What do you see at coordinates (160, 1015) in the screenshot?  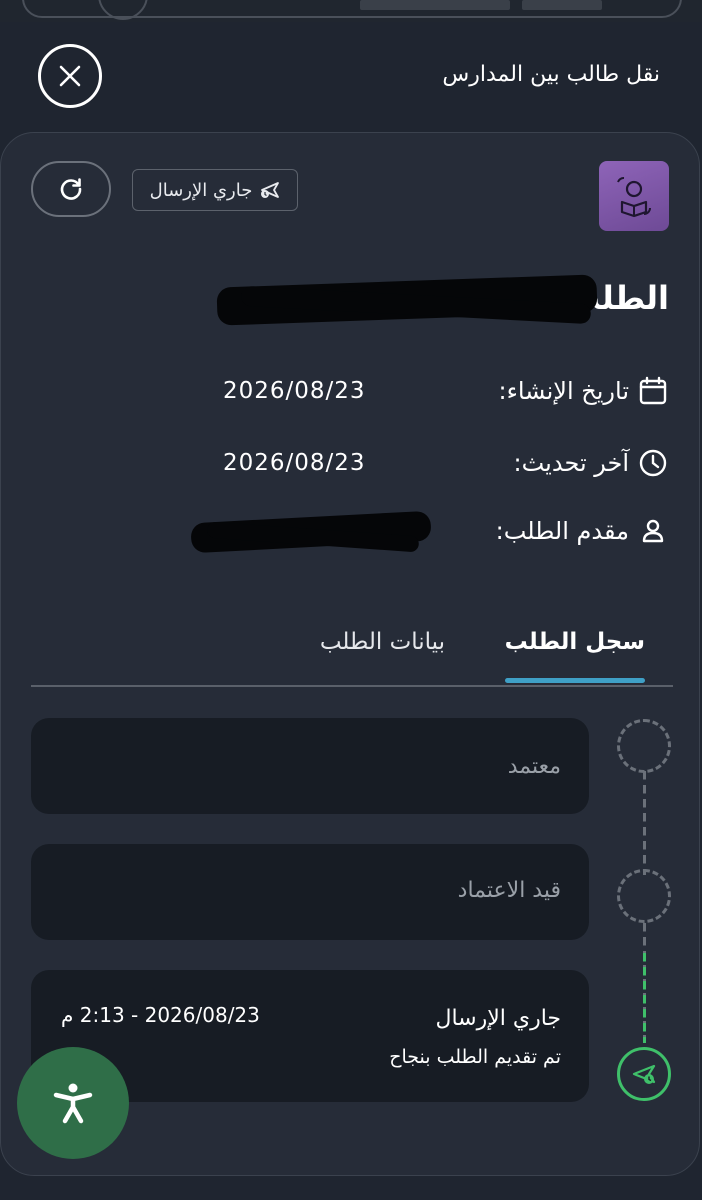 I see `timeline-item-datetime: 2026/08/23 - 2:13 م` at bounding box center [160, 1015].